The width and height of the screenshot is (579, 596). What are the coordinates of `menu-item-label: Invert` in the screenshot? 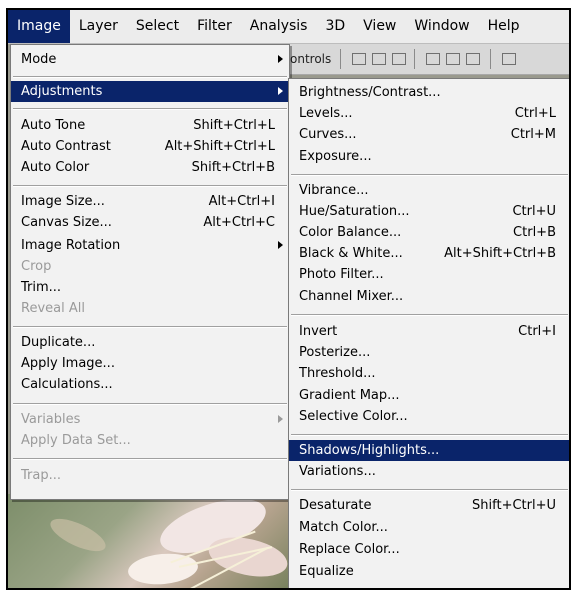 It's located at (318, 331).